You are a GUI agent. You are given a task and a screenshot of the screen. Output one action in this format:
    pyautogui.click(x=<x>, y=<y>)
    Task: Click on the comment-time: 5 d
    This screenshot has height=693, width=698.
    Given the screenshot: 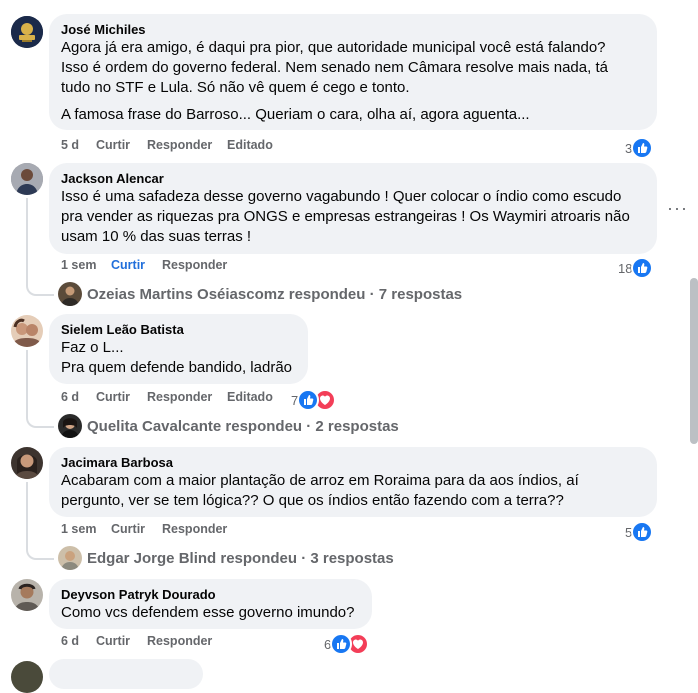 What is the action you would take?
    pyautogui.click(x=70, y=145)
    